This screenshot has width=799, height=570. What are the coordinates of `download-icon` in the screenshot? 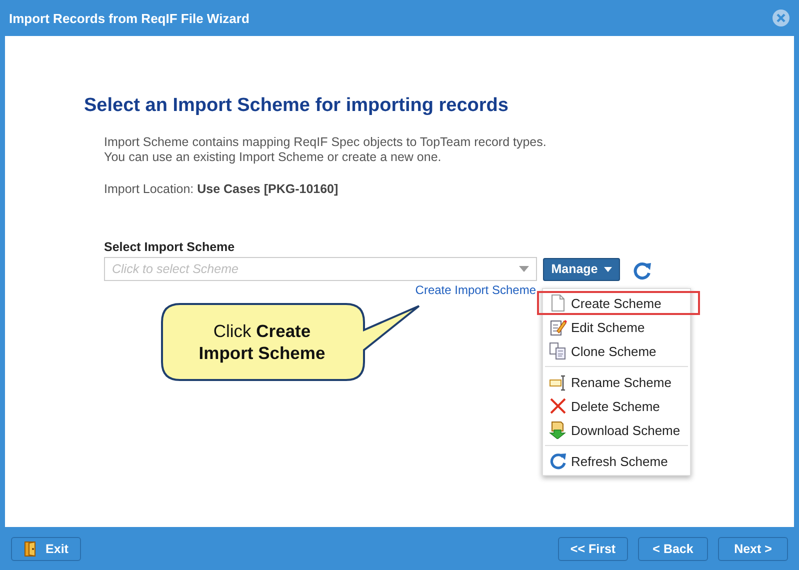 It's located at (558, 430).